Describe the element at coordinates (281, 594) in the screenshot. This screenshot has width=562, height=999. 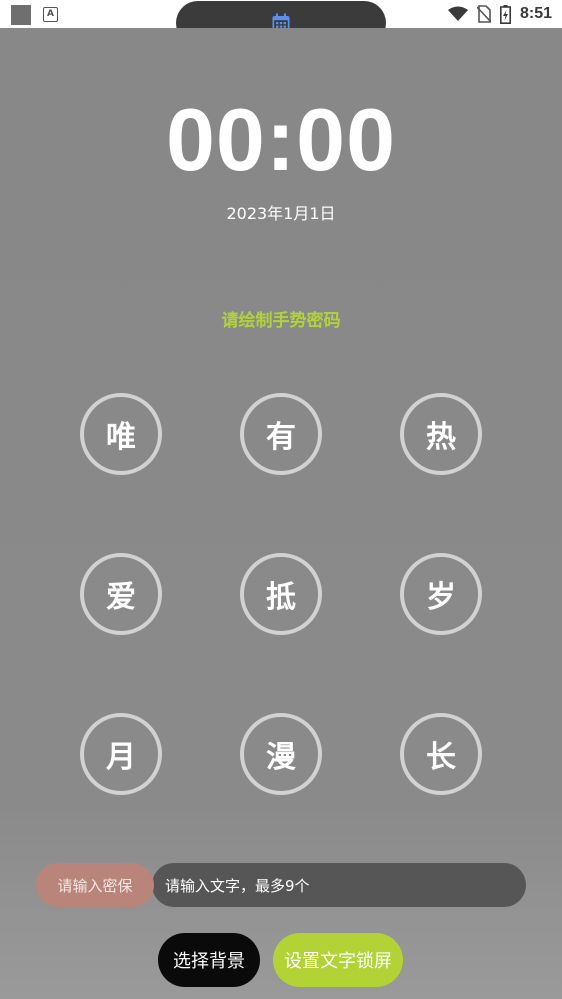
I see `gesture-dot-5: 抵` at that location.